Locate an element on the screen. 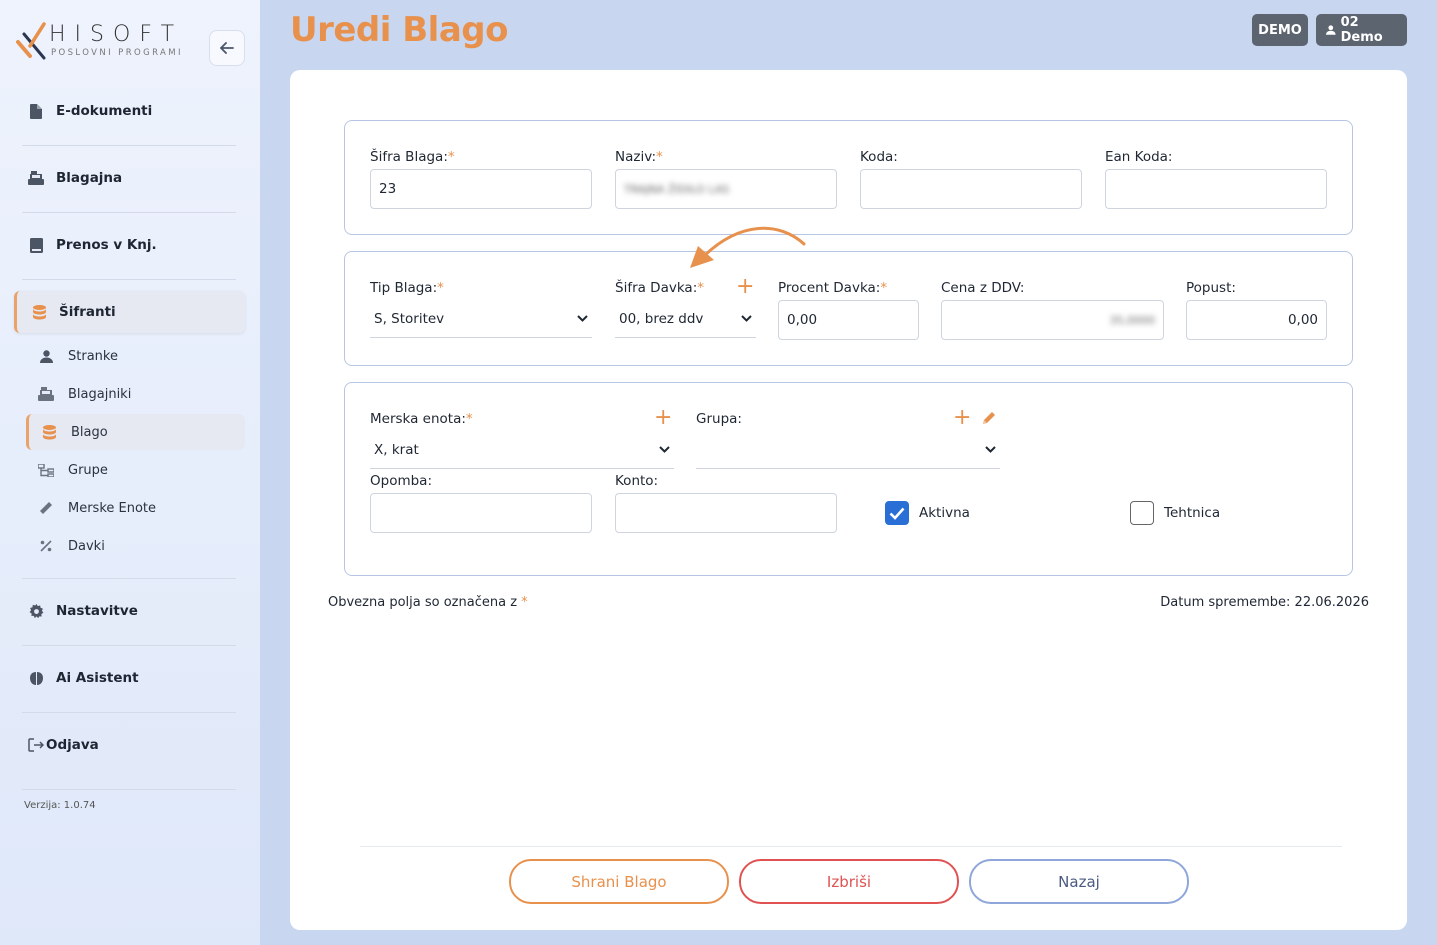  add-unit-plus-icon: + is located at coordinates (663, 418).